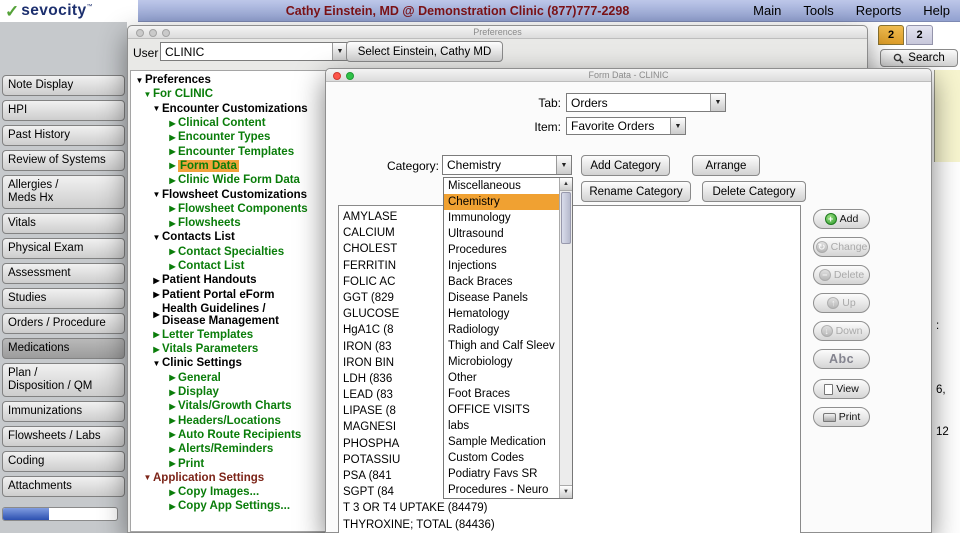 This screenshot has width=960, height=533. What do you see at coordinates (501, 202) in the screenshot?
I see `category-option-selected: Chemistry` at bounding box center [501, 202].